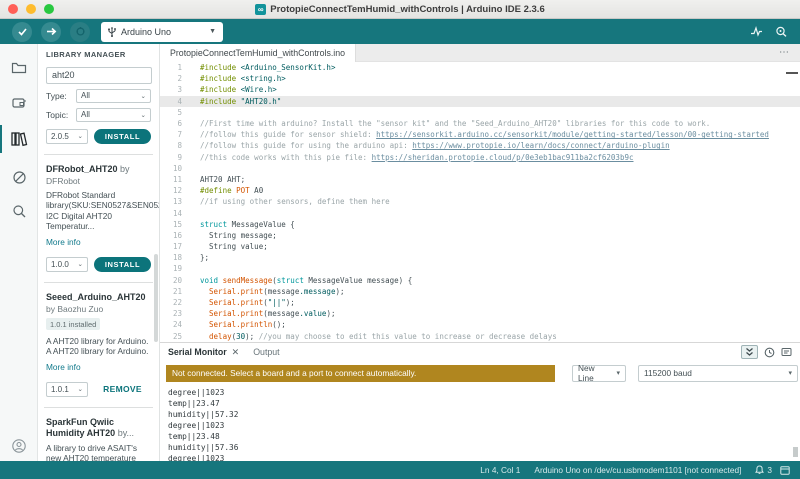 The image size is (800, 479). Describe the element at coordinates (480, 190) in the screenshot. I see `code-line-12: 12 #define POT A0` at that location.